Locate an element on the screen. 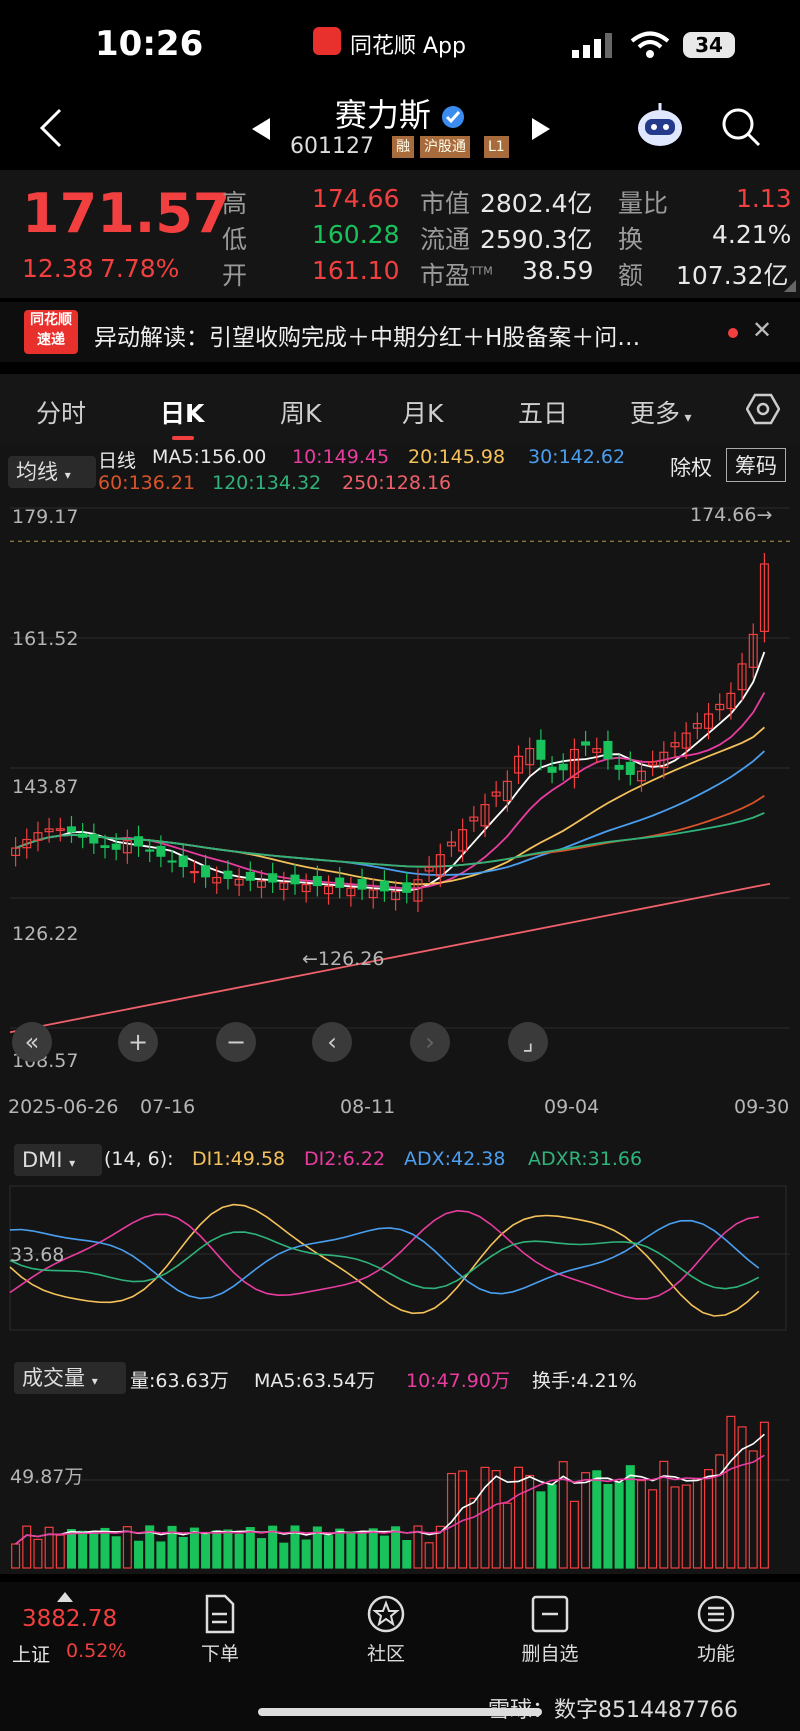  index-name: 上证 is located at coordinates (31, 1655).